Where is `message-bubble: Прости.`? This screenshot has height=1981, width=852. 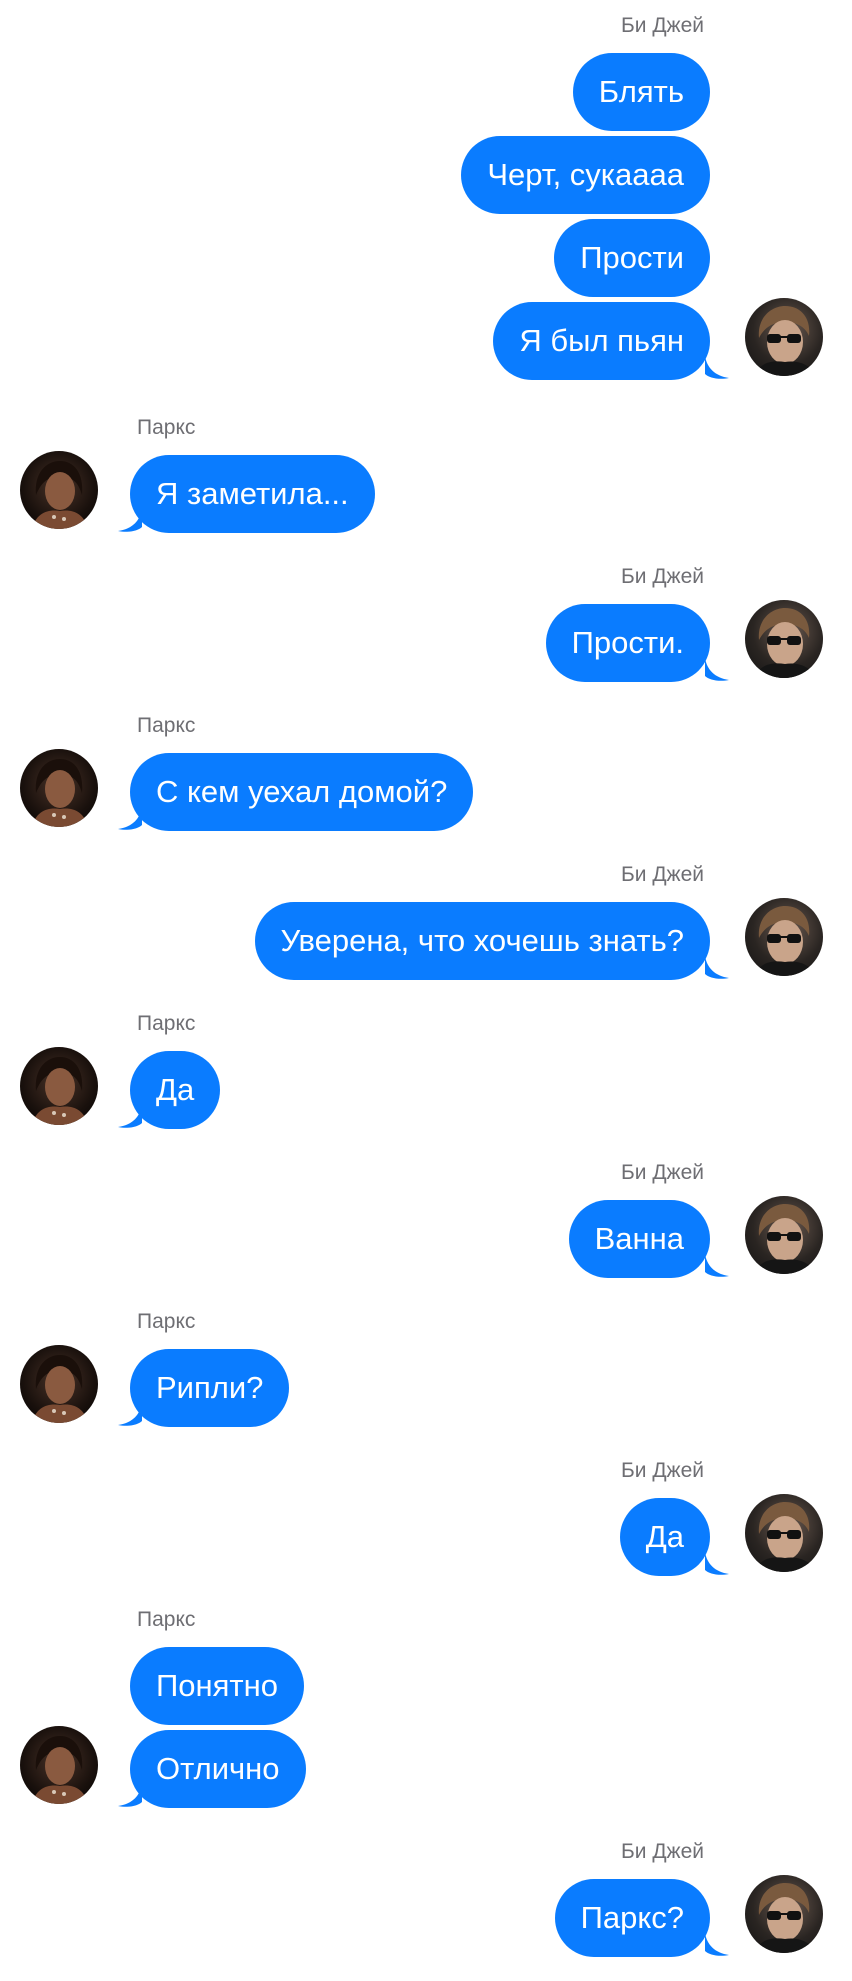
message-bubble: Прости. is located at coordinates (627, 643).